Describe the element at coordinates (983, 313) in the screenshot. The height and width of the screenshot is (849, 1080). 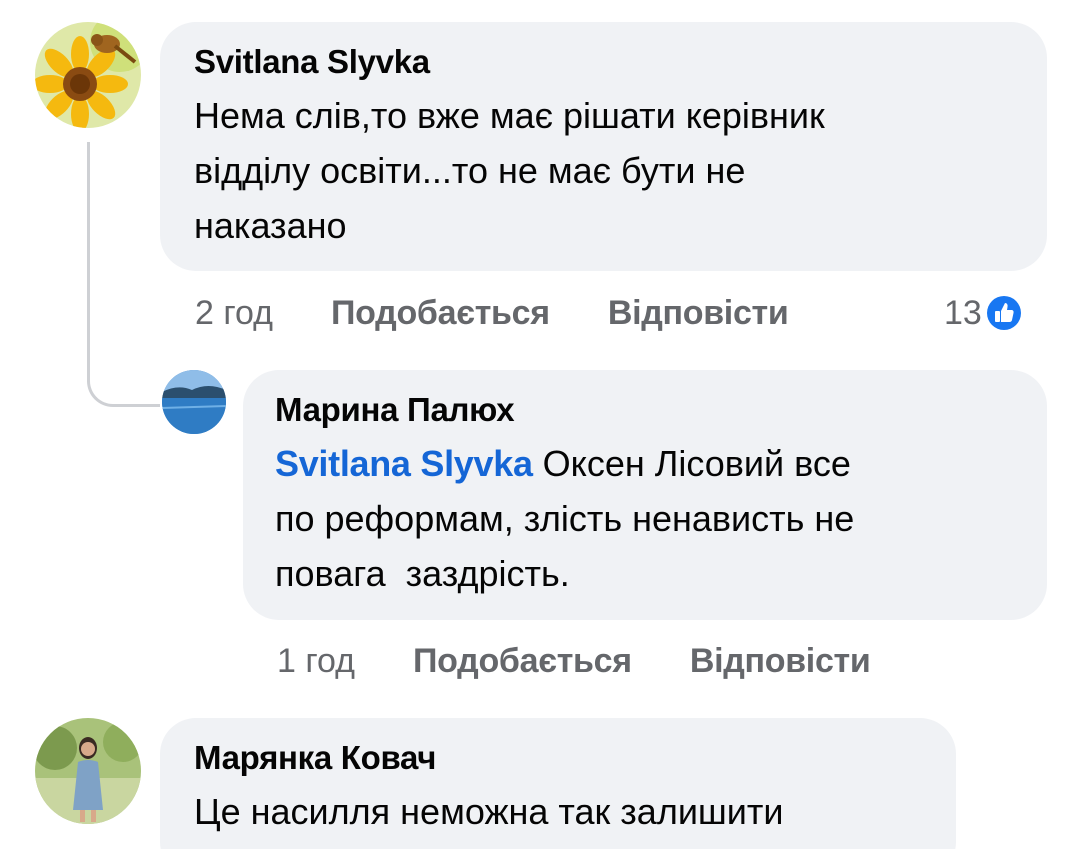
I see `reaction-summary: 13` at that location.